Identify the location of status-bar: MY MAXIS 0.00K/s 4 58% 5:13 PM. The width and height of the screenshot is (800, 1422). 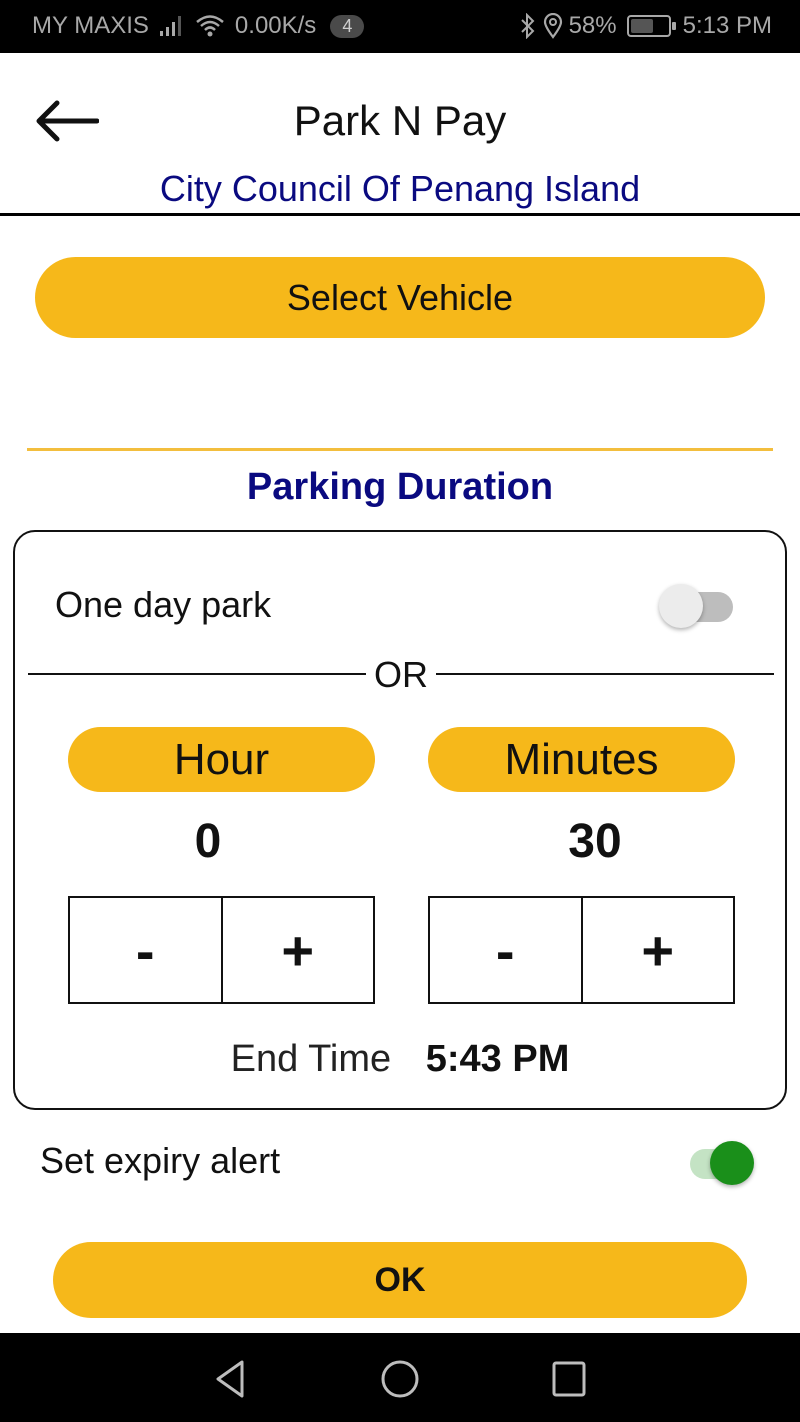
(400, 26).